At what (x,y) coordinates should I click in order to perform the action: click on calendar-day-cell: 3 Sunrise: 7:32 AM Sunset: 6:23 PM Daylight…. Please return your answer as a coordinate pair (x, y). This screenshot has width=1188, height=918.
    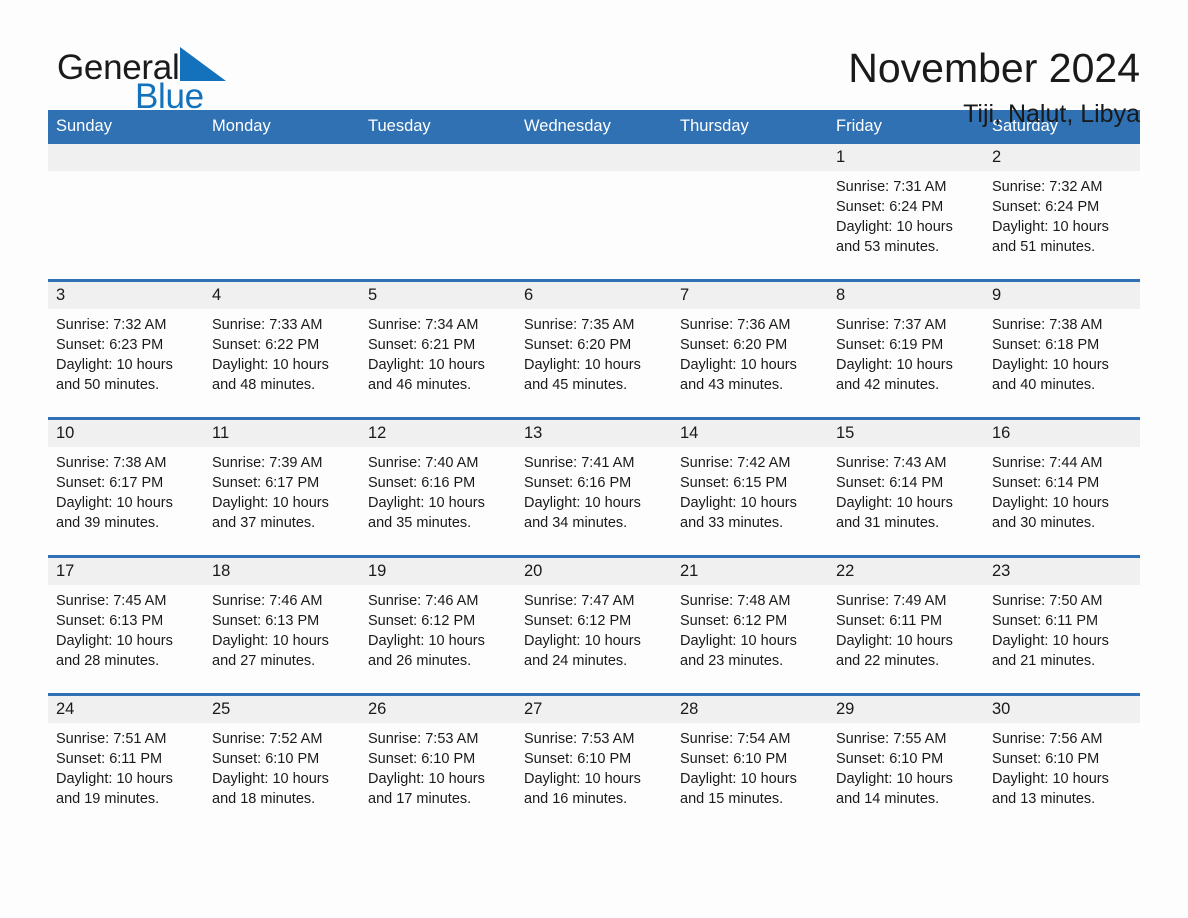
    Looking at the image, I should click on (126, 349).